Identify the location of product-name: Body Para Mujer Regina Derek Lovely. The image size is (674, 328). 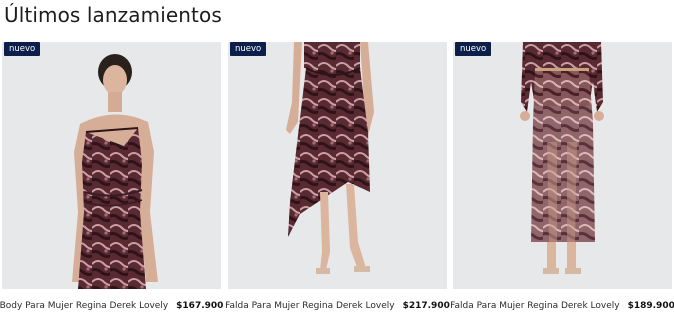
(84, 306).